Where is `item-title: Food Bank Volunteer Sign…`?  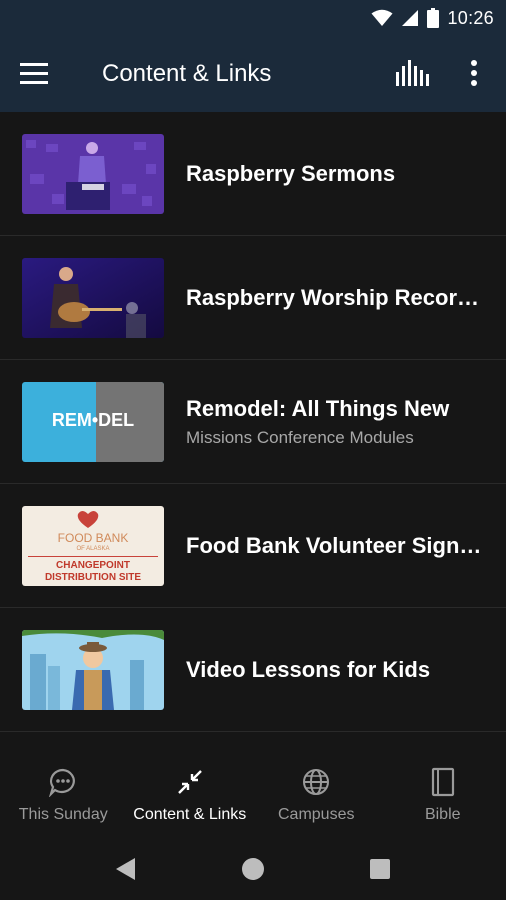
item-title: Food Bank Volunteer Sign… is located at coordinates (334, 545).